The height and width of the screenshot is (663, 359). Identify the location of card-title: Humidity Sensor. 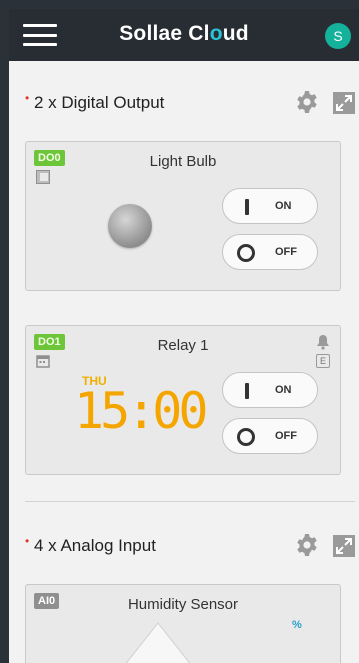
(183, 604).